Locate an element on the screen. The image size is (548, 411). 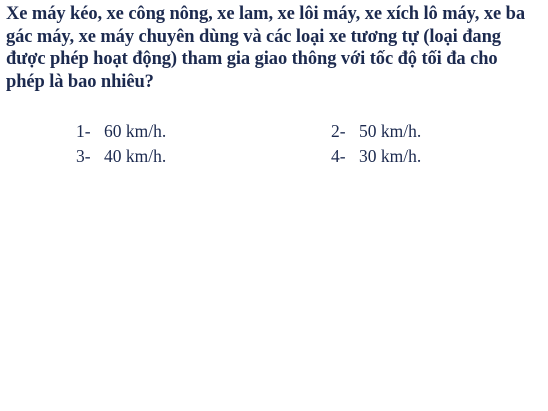
option-3: 3- 40 km/h. is located at coordinates (121, 156).